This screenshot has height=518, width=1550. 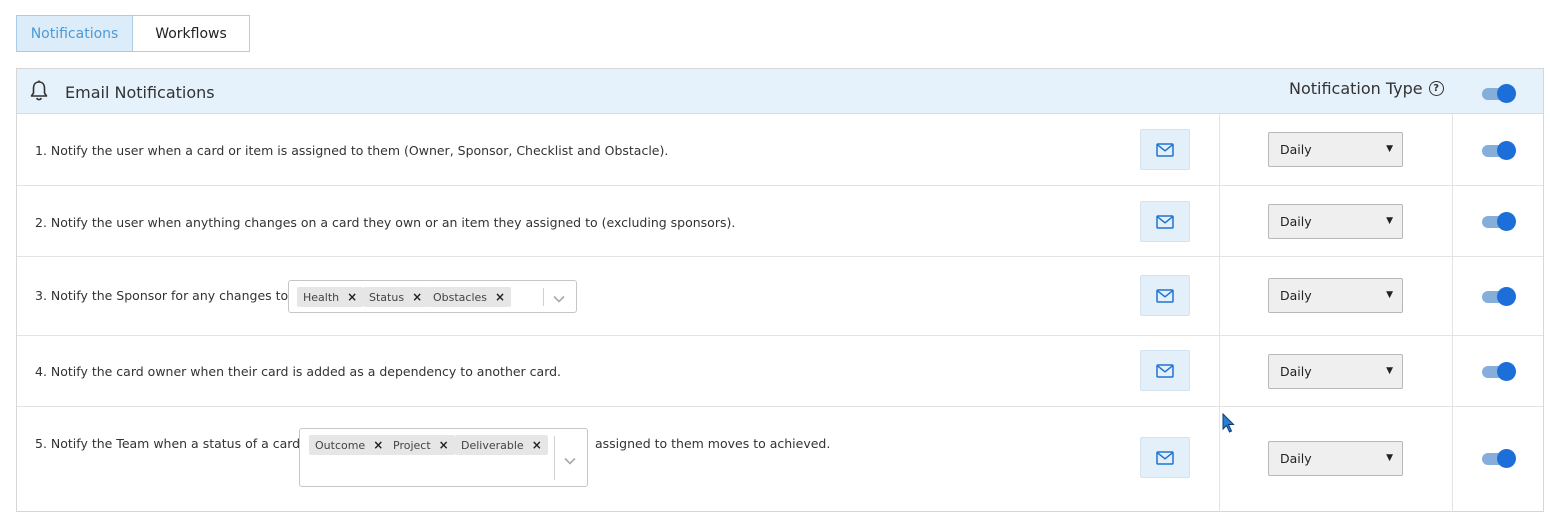 What do you see at coordinates (1229, 424) in the screenshot?
I see `mouse-cursor-icon` at bounding box center [1229, 424].